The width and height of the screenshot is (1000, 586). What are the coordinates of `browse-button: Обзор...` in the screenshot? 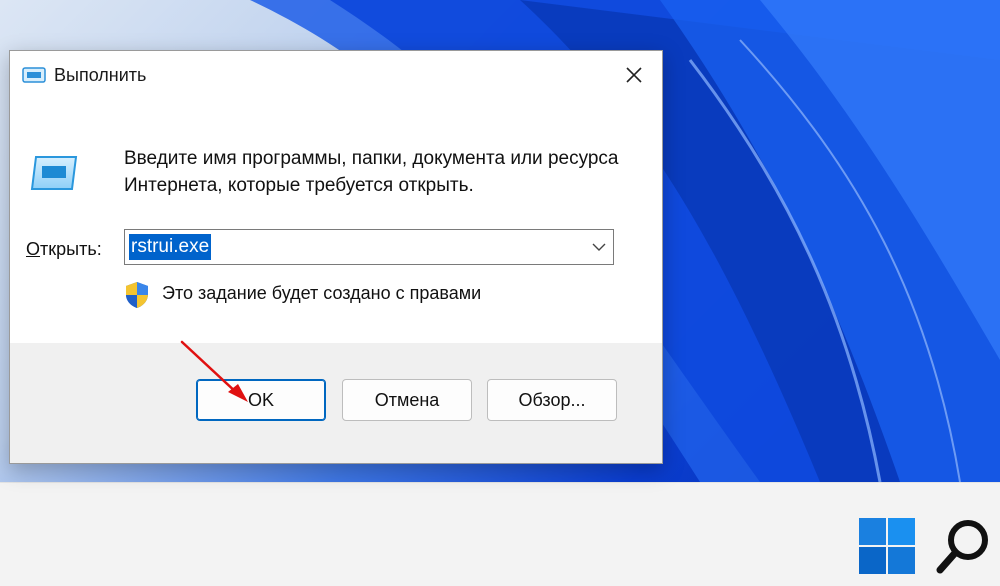 It's located at (552, 400).